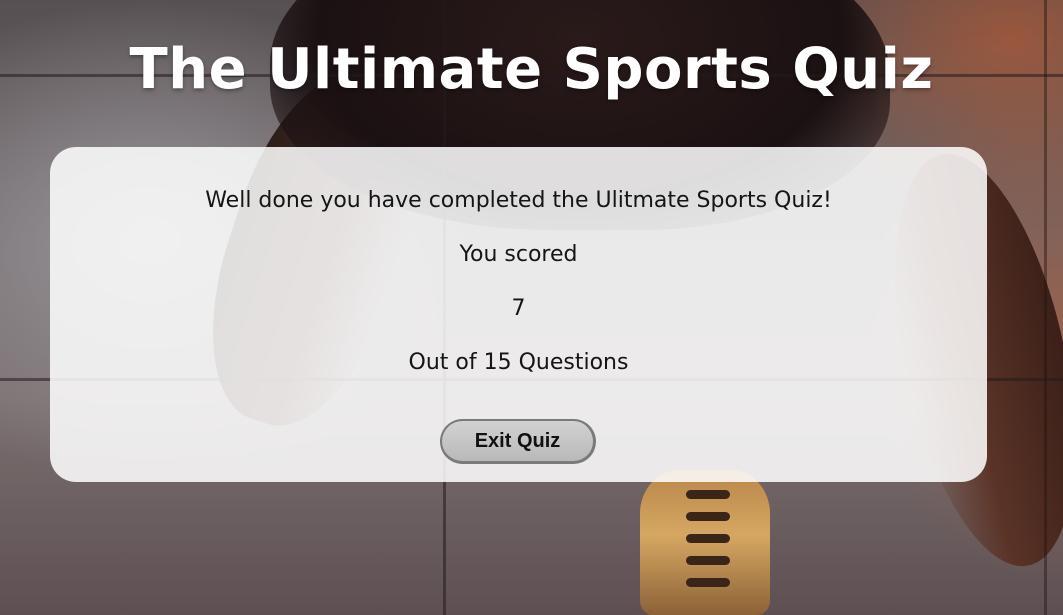 The width and height of the screenshot is (1063, 615). What do you see at coordinates (531, 69) in the screenshot?
I see `page-title: The Ultimate Sports Quiz` at bounding box center [531, 69].